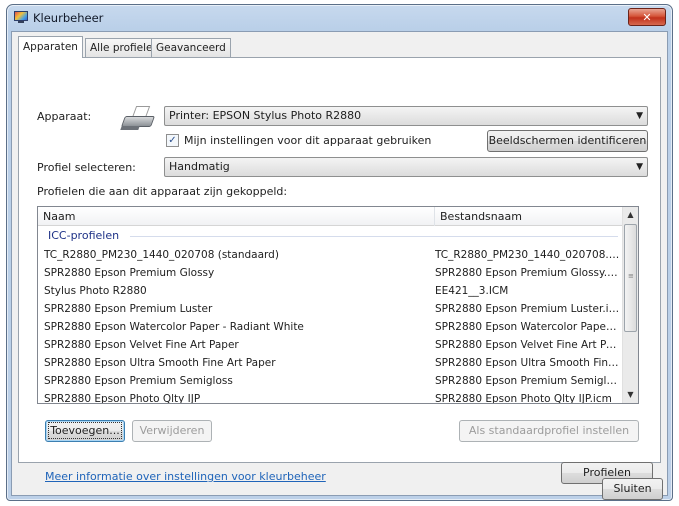  I want to click on close-dialog-button: Sluiten, so click(632, 489).